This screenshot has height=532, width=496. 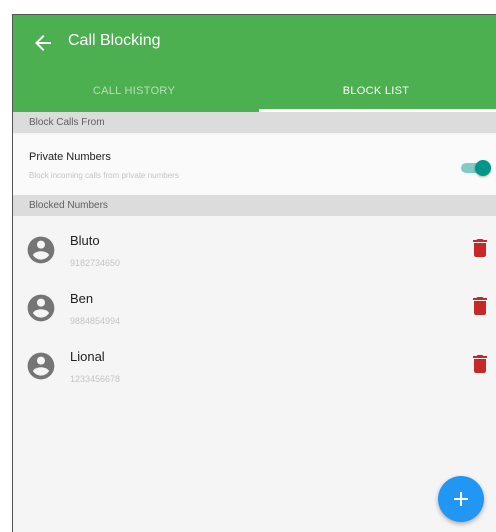 I want to click on page-title: Call Blocking, so click(x=114, y=40).